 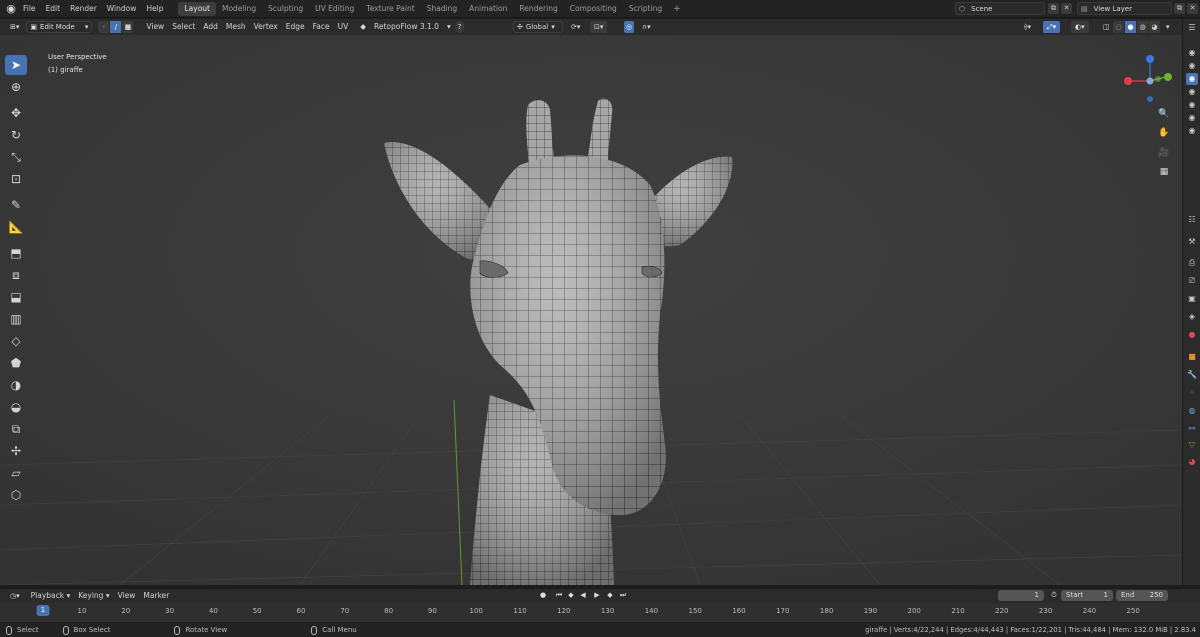 I want to click on delete-scene-icon: ✕, so click(x=1066, y=8).